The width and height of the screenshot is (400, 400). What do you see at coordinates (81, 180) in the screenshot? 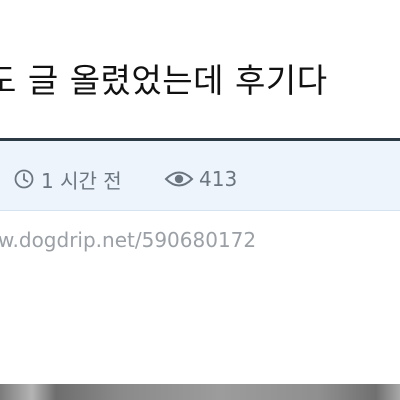
I see `post-time-text: 1 시간 전` at bounding box center [81, 180].